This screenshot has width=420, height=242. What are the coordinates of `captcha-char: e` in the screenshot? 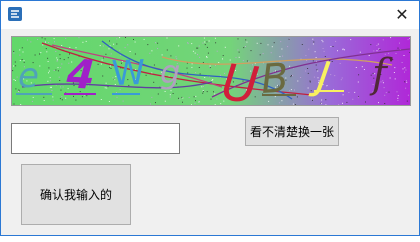 It's located at (28, 76).